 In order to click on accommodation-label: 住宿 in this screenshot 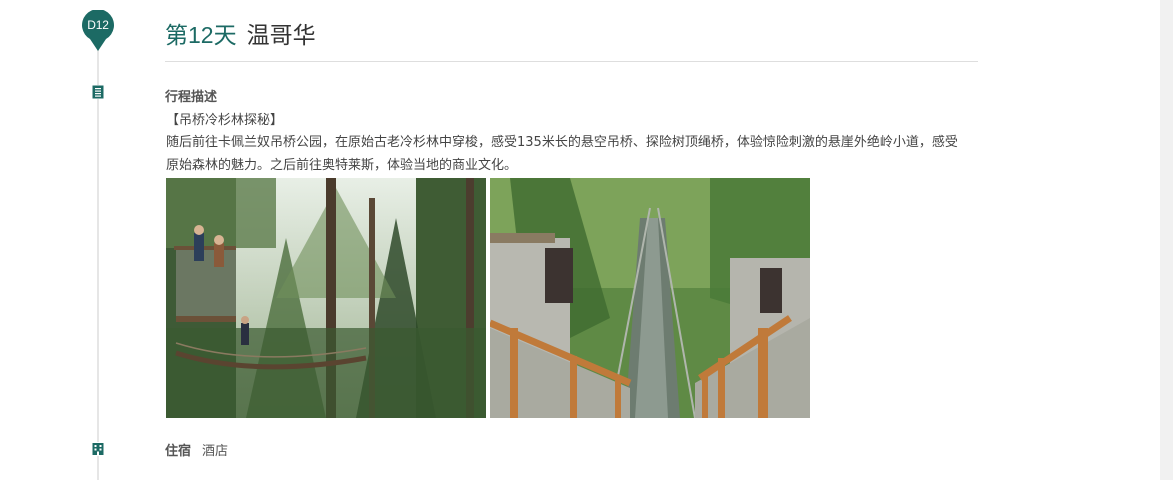, I will do `click(178, 451)`.